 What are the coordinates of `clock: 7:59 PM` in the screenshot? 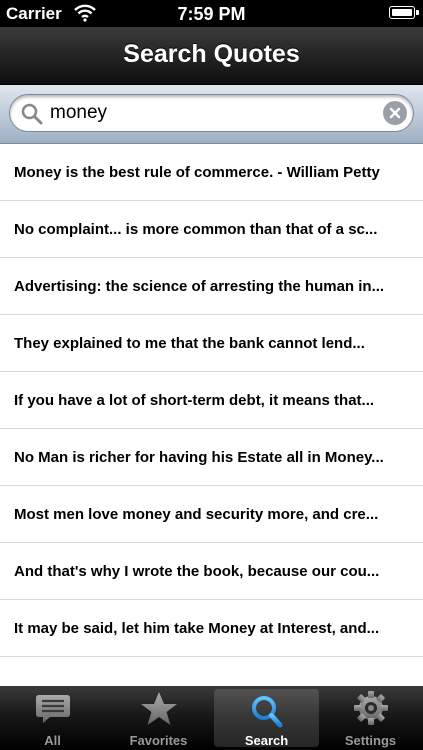 It's located at (211, 14).